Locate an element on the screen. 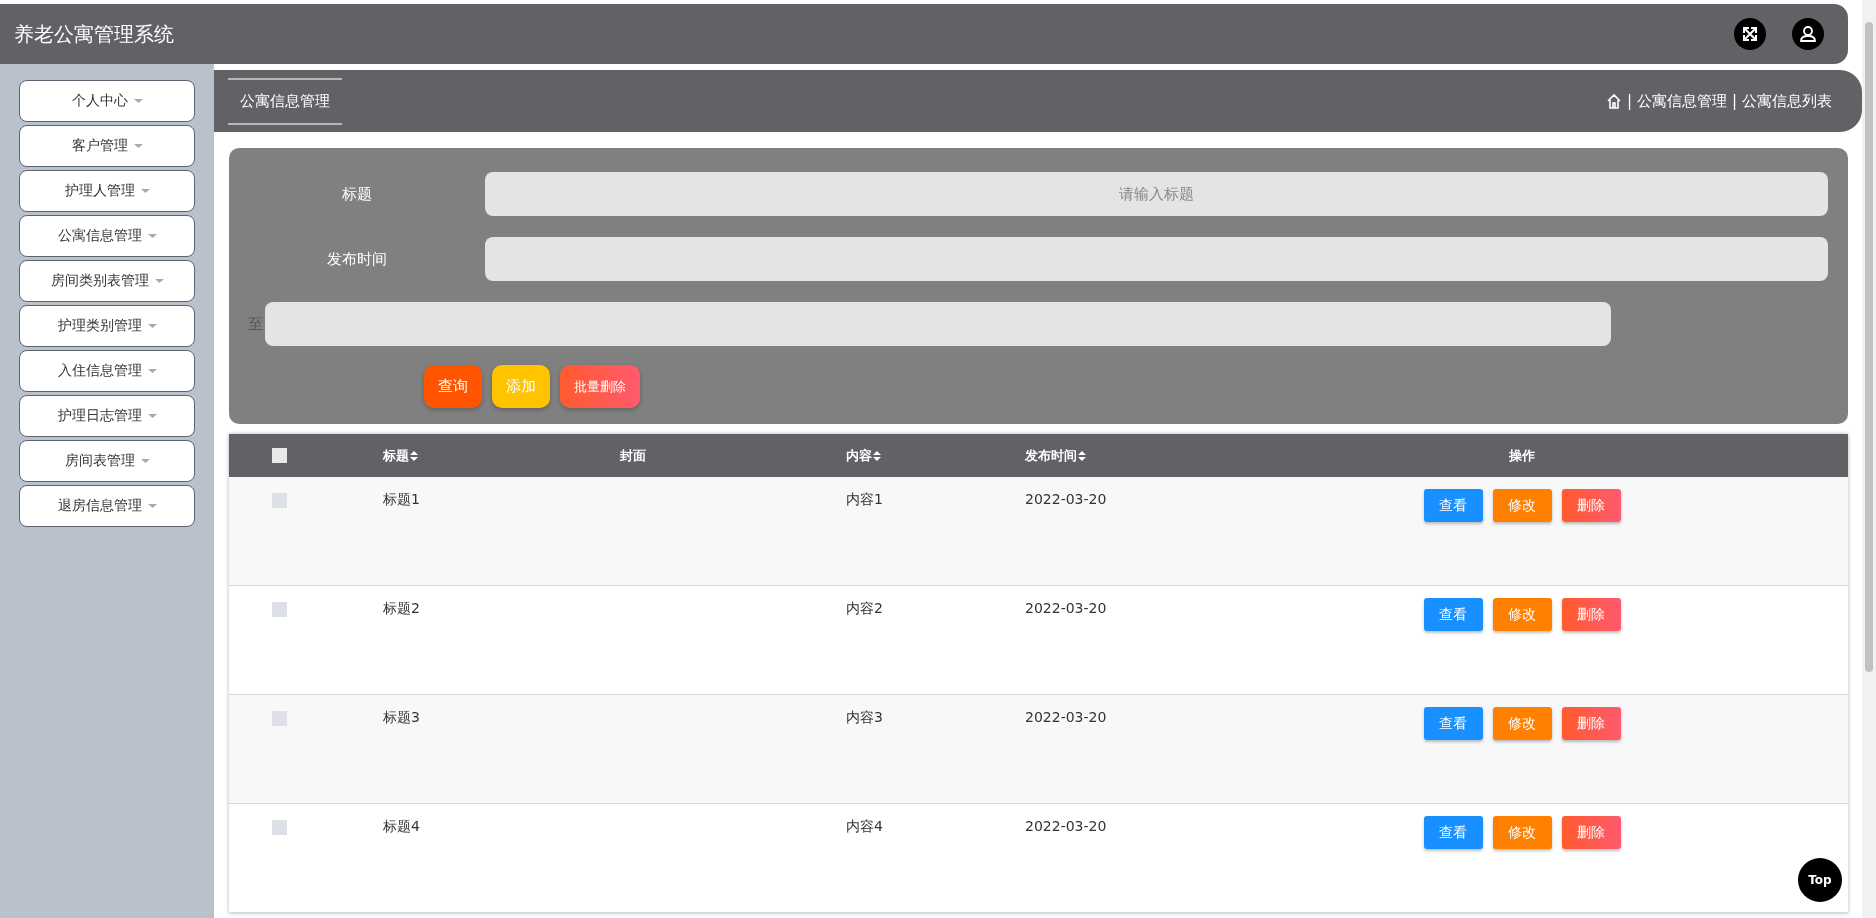 This screenshot has height=918, width=1876. home-icon is located at coordinates (1613, 101).